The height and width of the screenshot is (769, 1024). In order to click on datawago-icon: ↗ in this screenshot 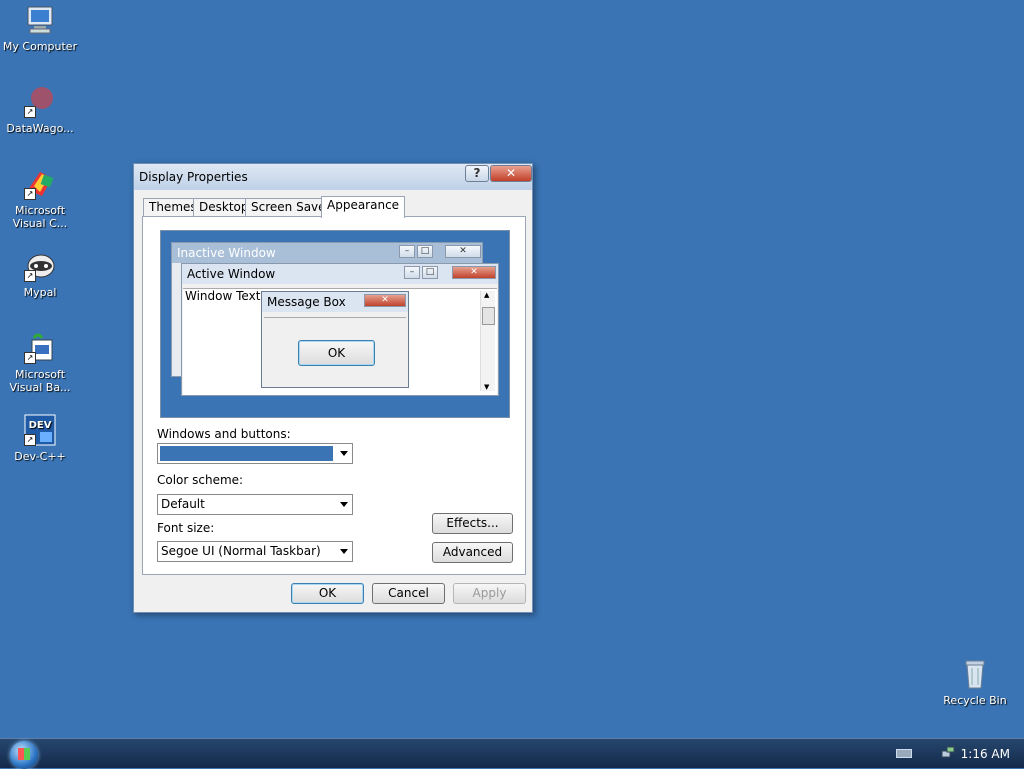, I will do `click(40, 102)`.